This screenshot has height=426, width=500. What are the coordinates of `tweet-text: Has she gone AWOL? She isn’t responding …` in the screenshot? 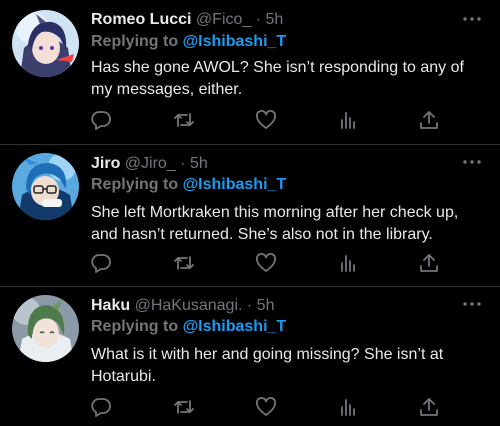 It's located at (277, 78).